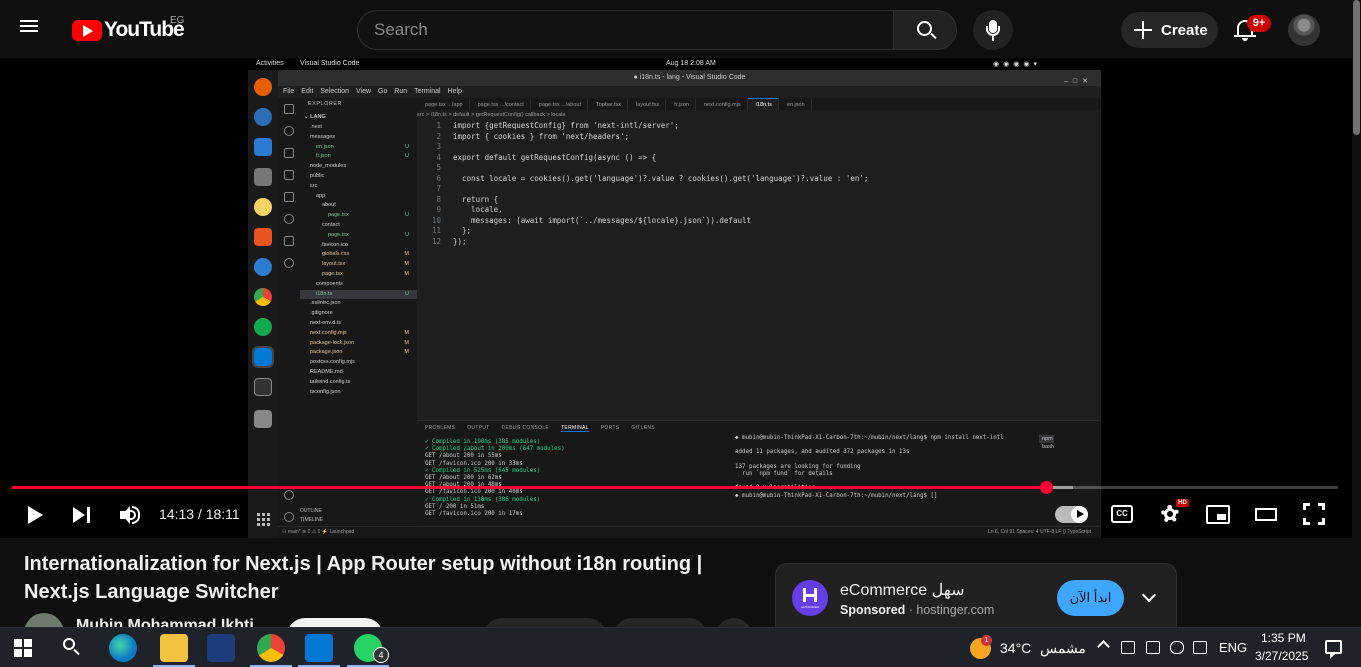  What do you see at coordinates (72, 648) in the screenshot?
I see `taskbar-search-icon` at bounding box center [72, 648].